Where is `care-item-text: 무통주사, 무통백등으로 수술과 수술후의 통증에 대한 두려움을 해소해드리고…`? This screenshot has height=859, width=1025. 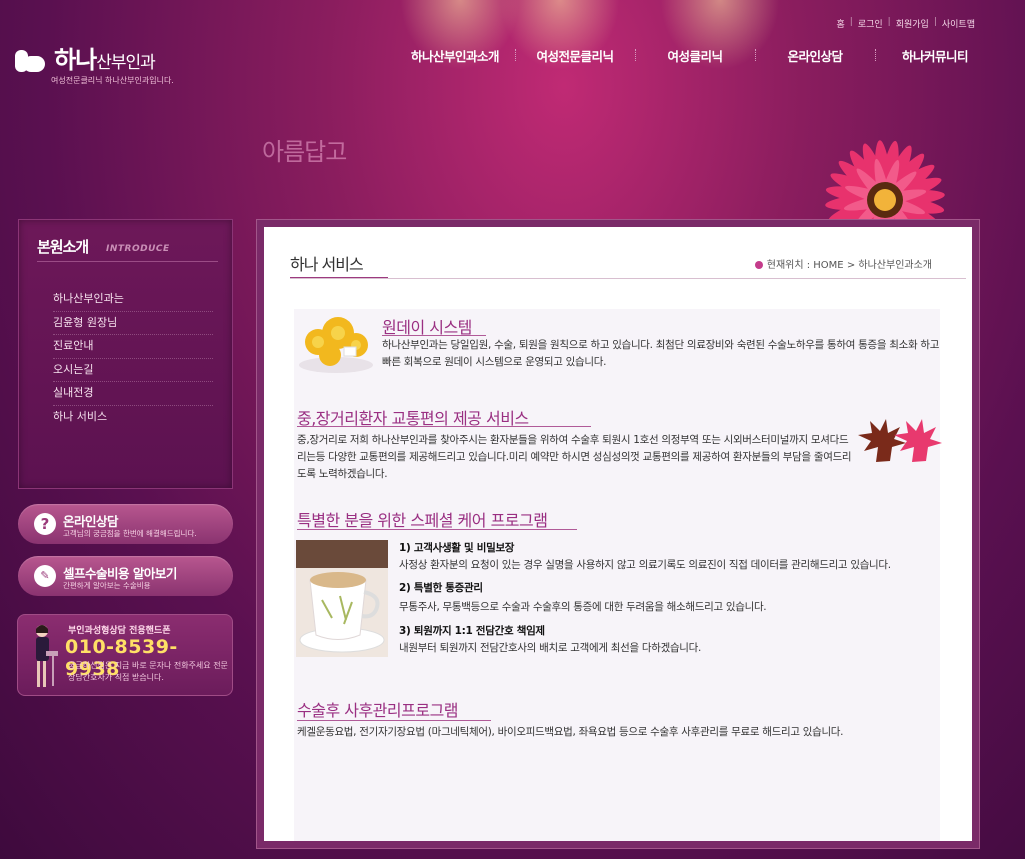 care-item-text: 무통주사, 무통백등으로 수술과 수술후의 통증에 대한 두려움을 해소해드리고… is located at coordinates (583, 607).